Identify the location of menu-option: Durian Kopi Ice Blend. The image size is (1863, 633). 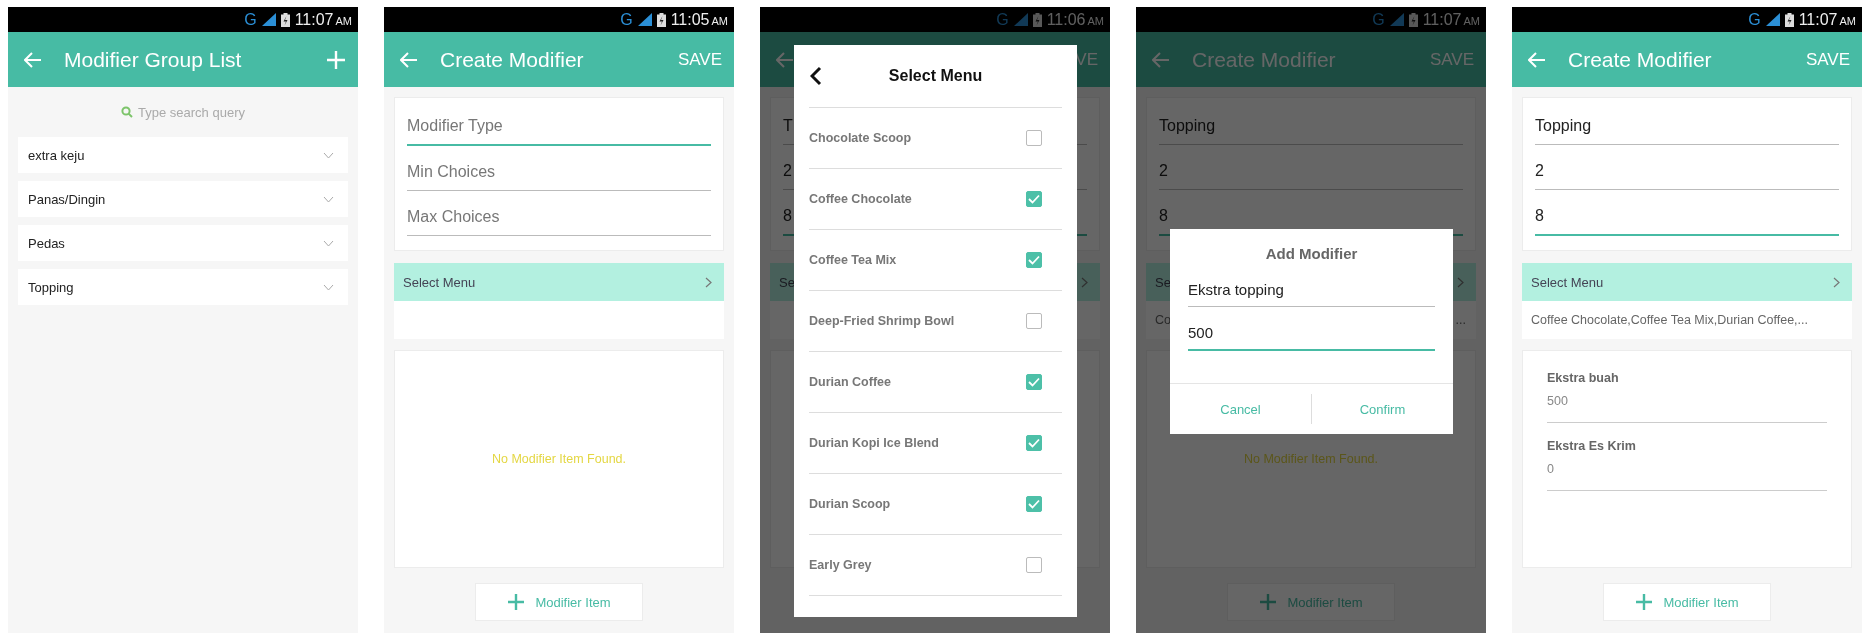
(935, 442).